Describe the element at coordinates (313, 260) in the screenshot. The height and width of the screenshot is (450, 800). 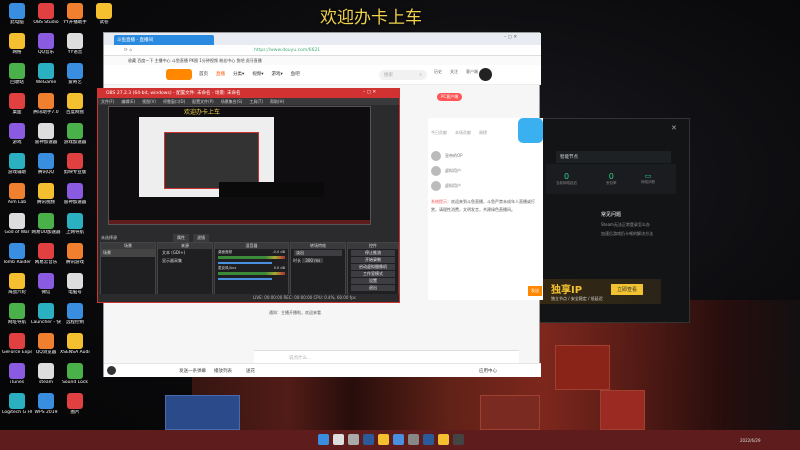
I see `duration-input: 300 ms` at that location.